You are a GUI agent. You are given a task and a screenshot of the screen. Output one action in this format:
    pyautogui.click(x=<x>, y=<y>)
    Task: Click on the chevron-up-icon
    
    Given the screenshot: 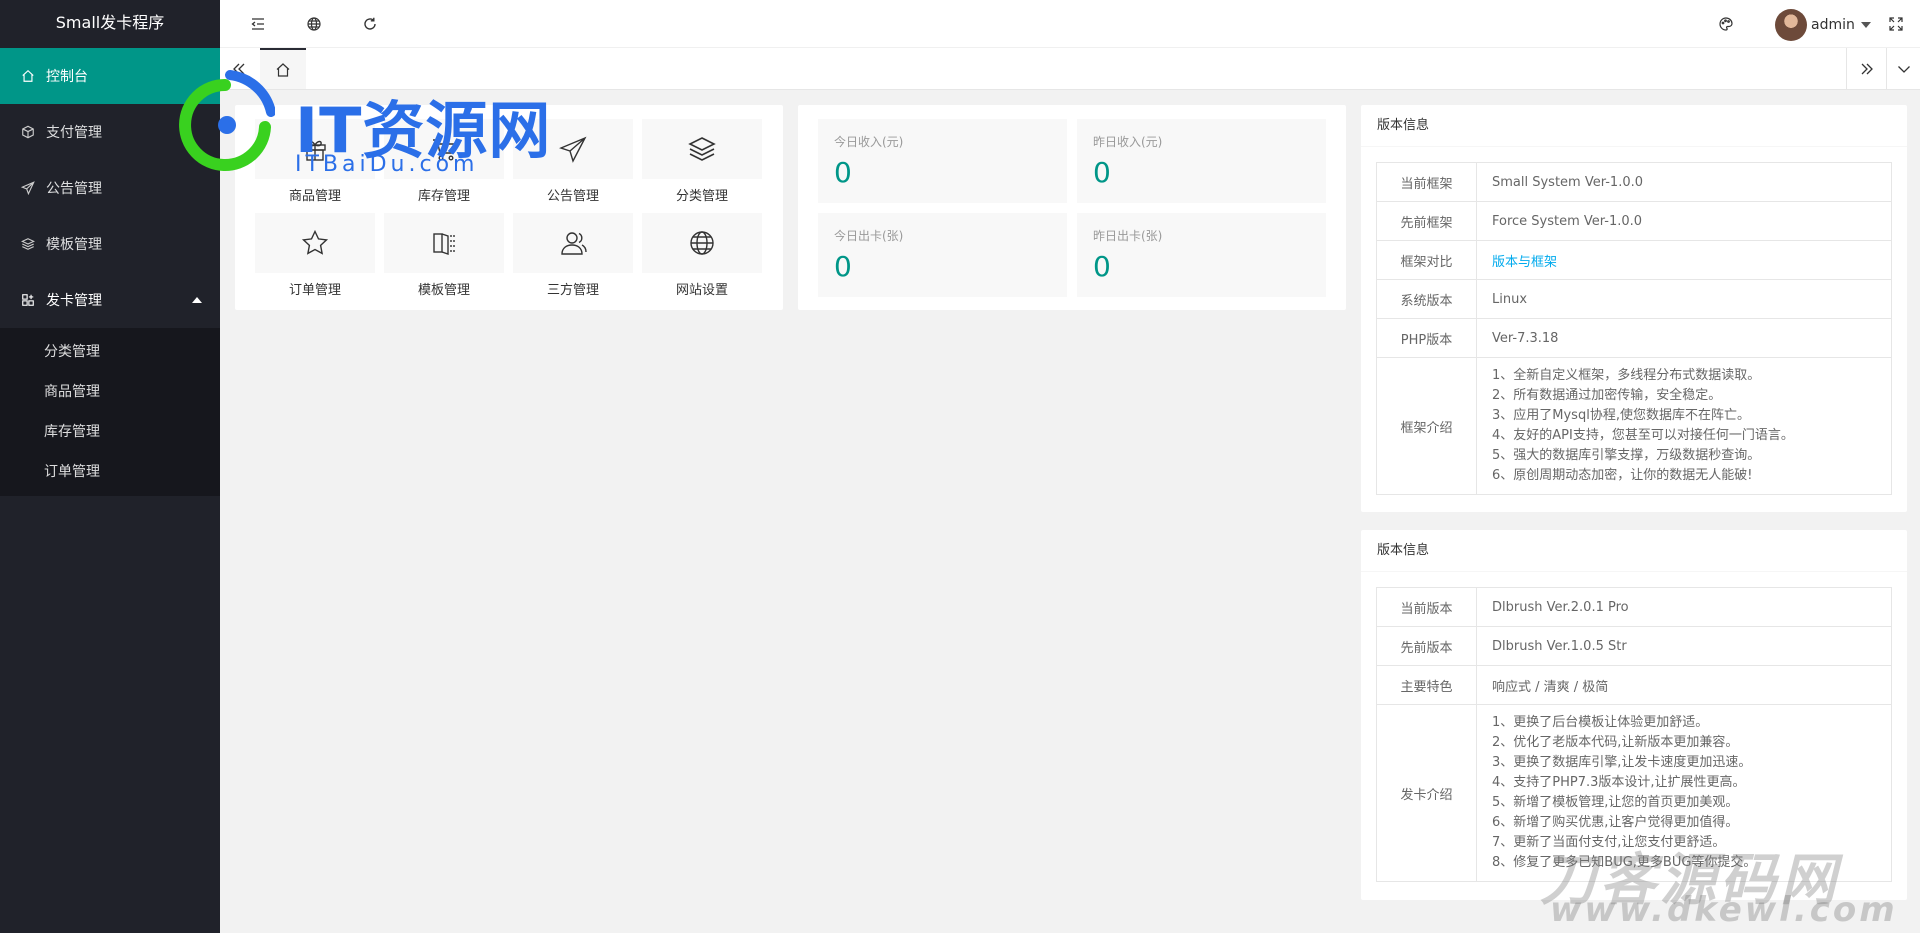 What is the action you would take?
    pyautogui.click(x=197, y=300)
    